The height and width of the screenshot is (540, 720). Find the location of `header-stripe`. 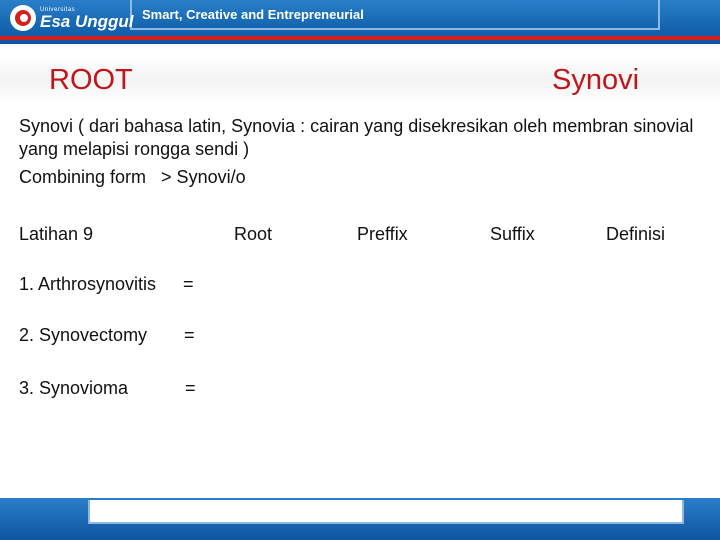

header-stripe is located at coordinates (360, 38).